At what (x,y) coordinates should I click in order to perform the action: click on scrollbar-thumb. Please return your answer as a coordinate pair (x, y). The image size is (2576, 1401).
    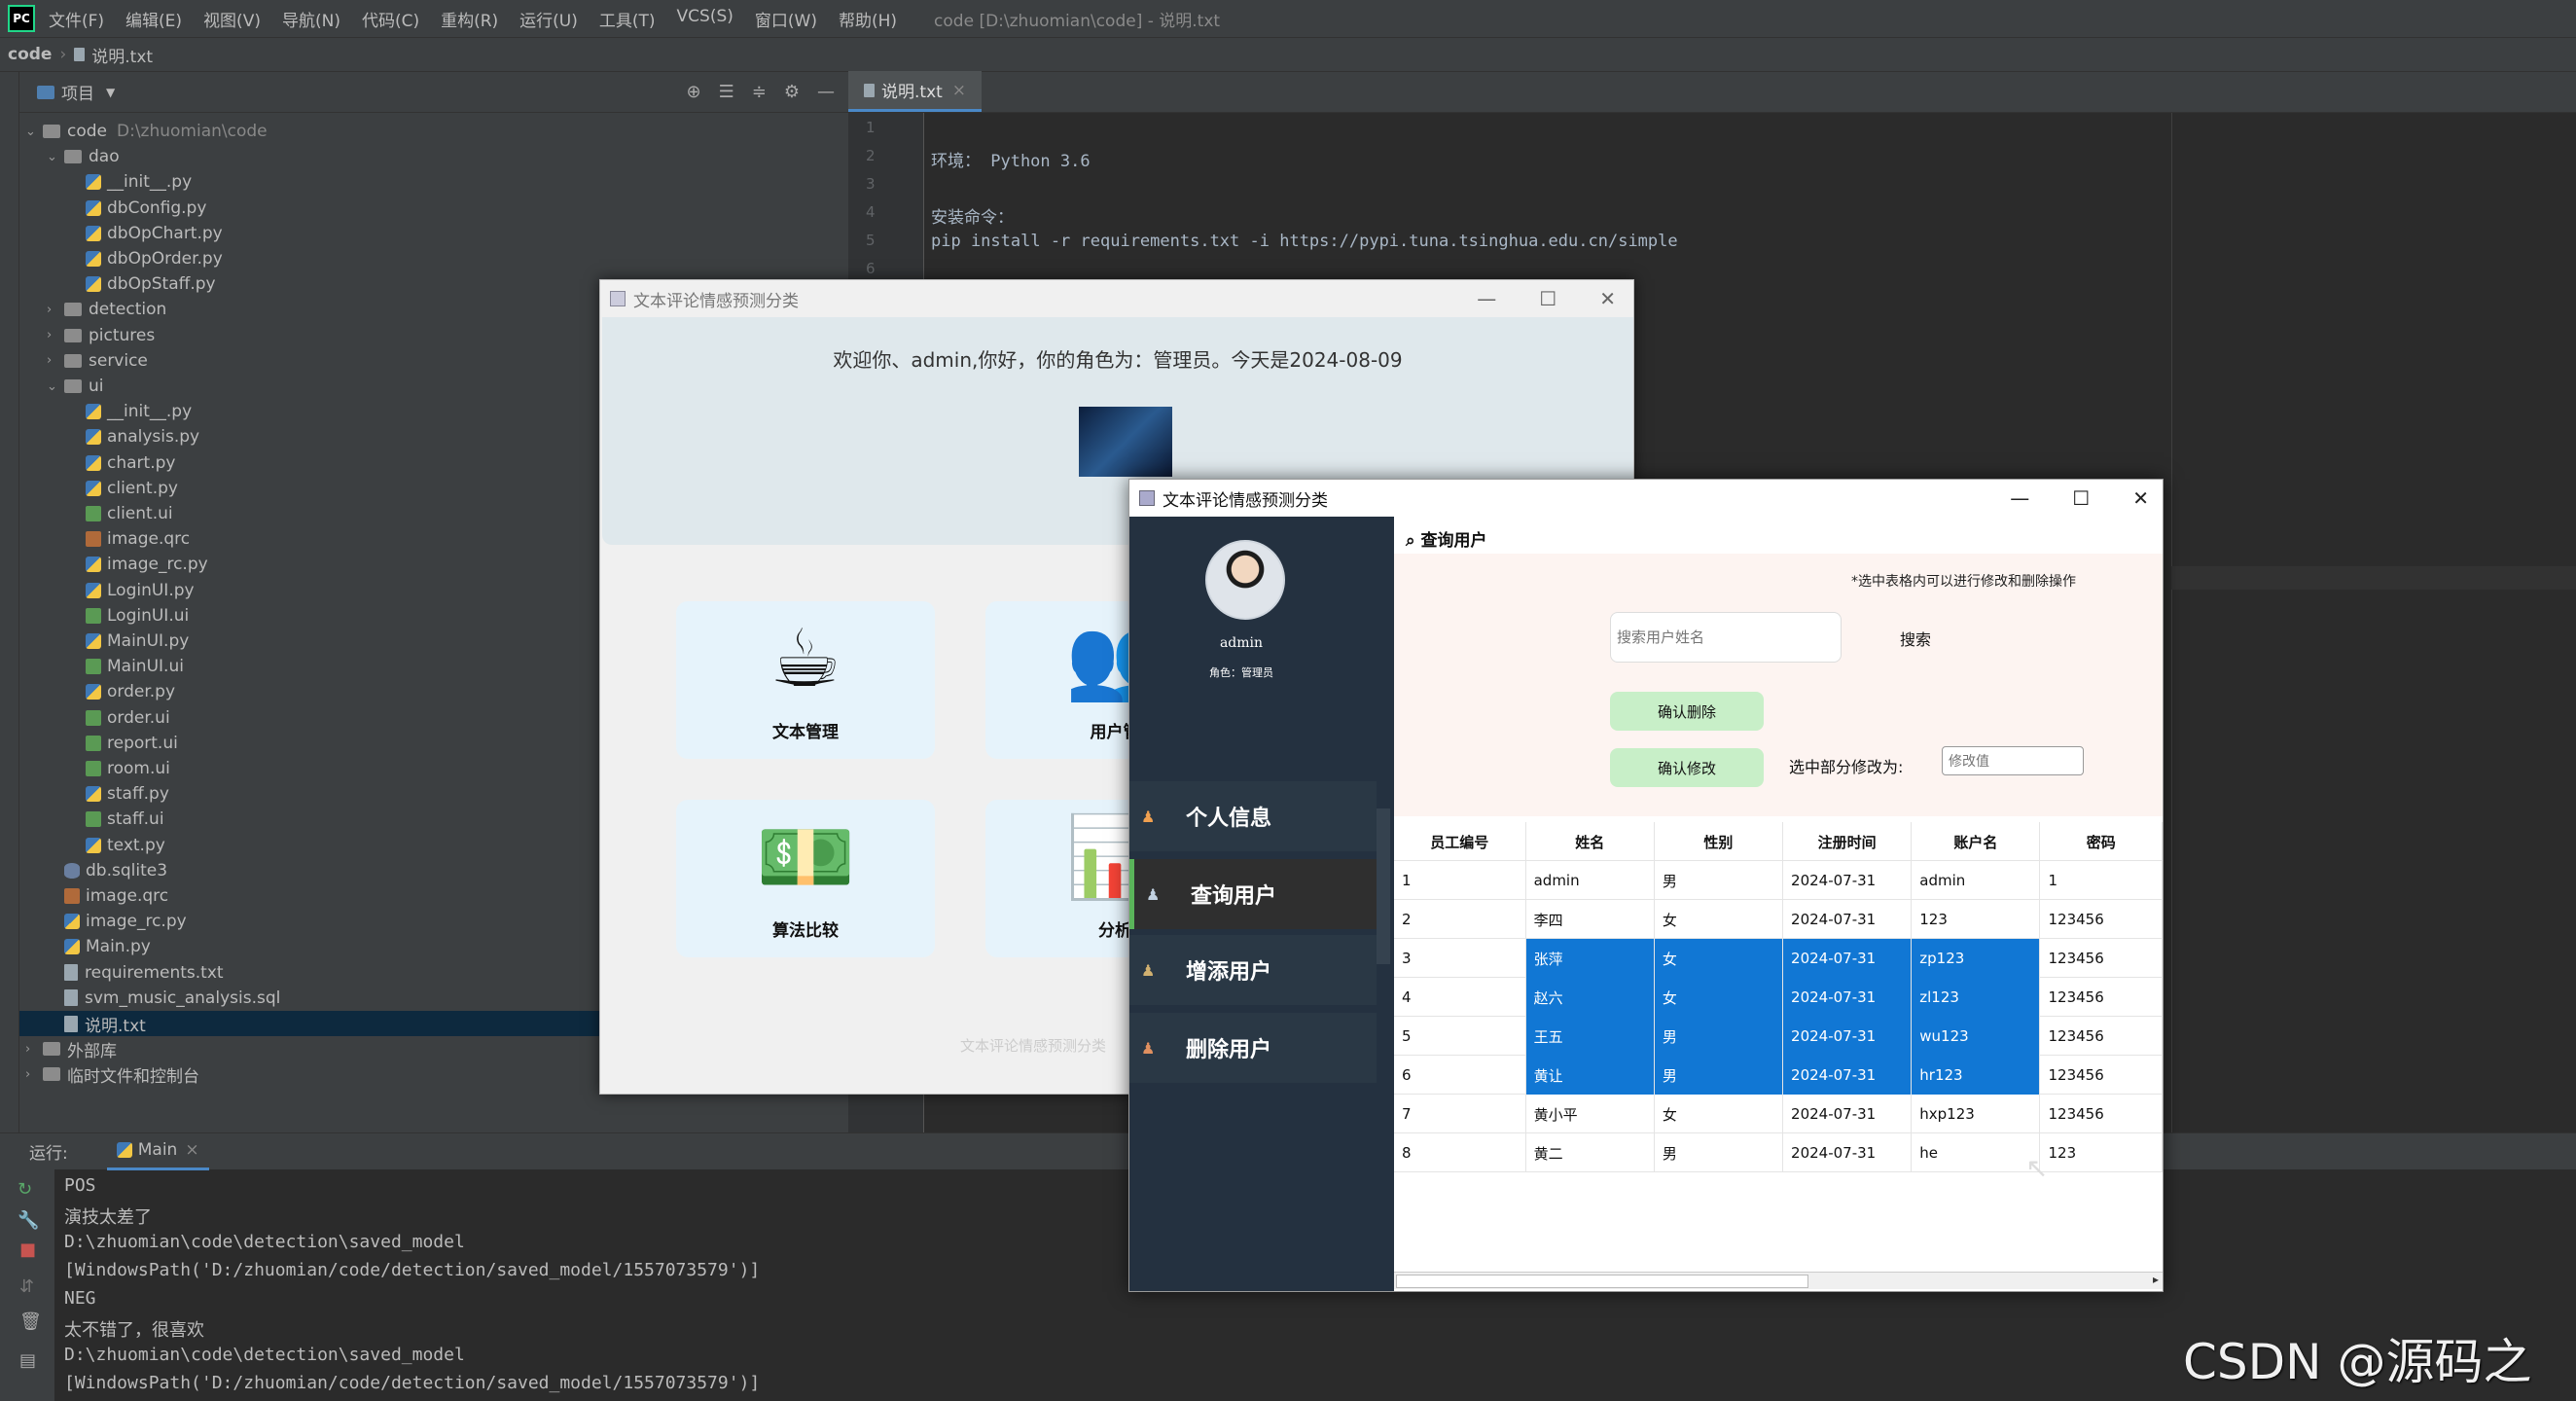
    Looking at the image, I should click on (1602, 1281).